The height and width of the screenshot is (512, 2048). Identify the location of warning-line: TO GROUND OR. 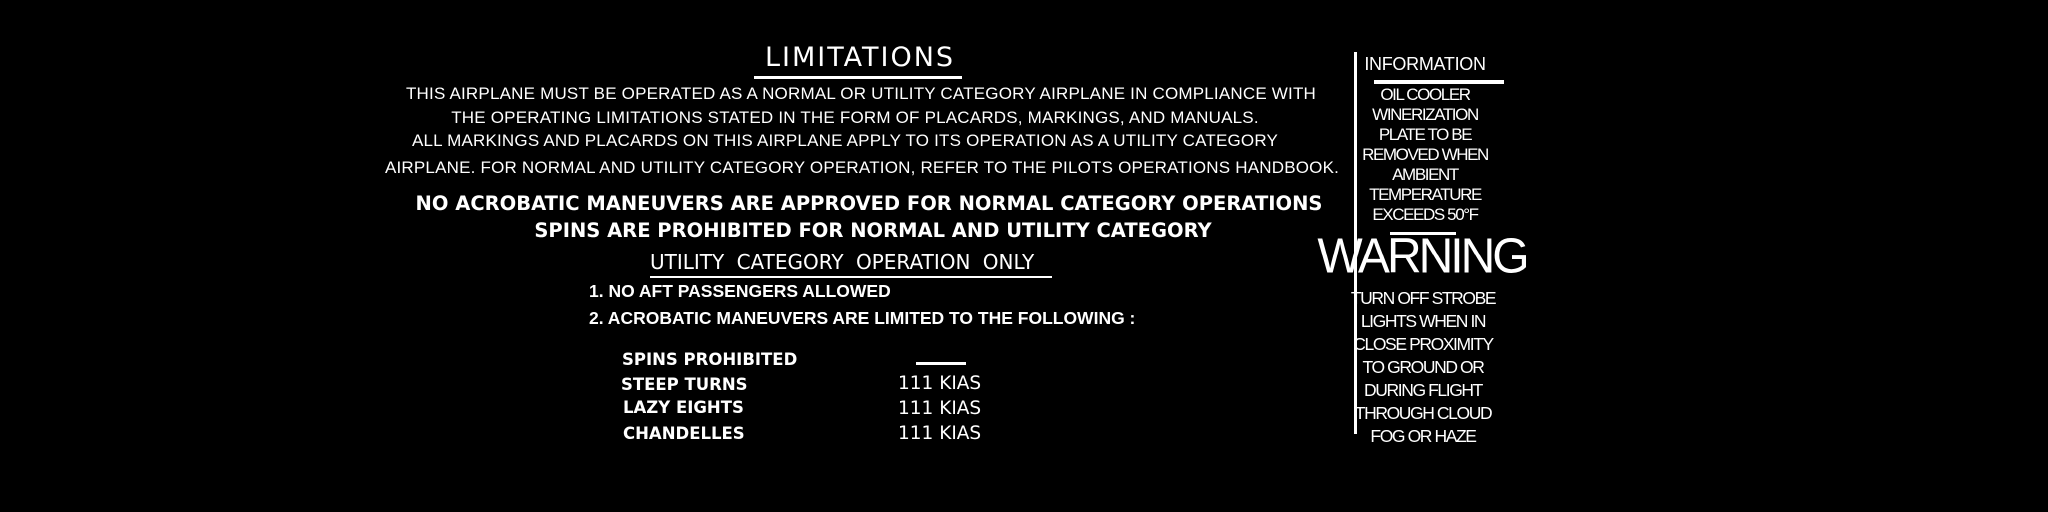
(1423, 367).